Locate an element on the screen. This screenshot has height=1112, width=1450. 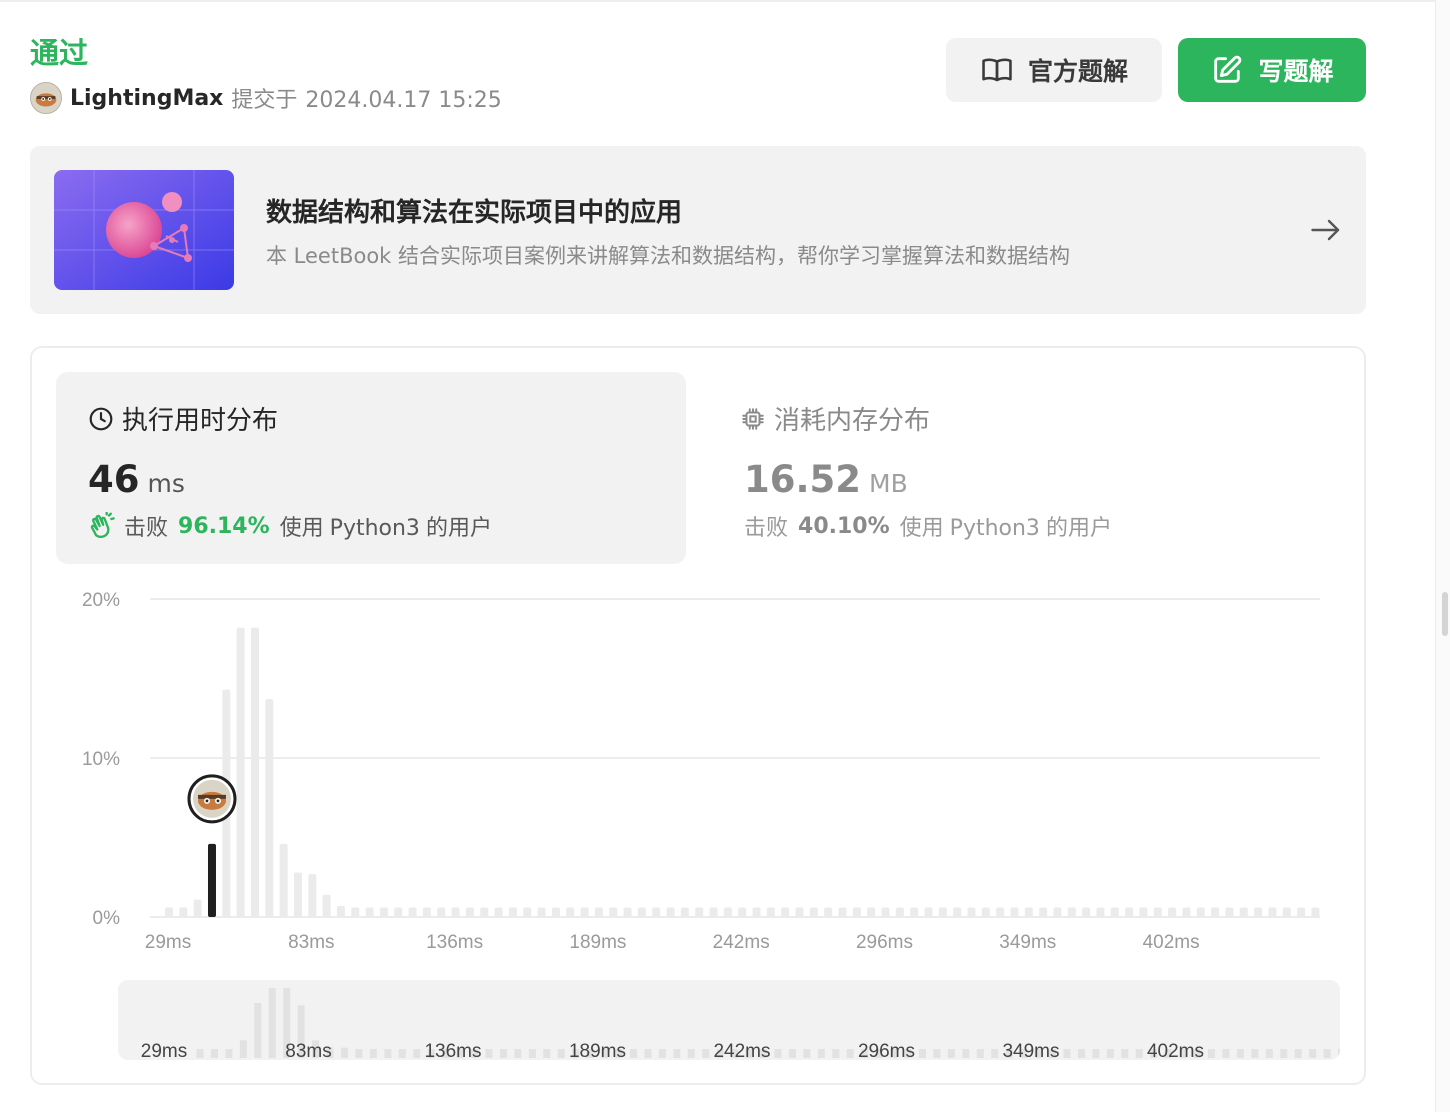
avatar is located at coordinates (46, 98).